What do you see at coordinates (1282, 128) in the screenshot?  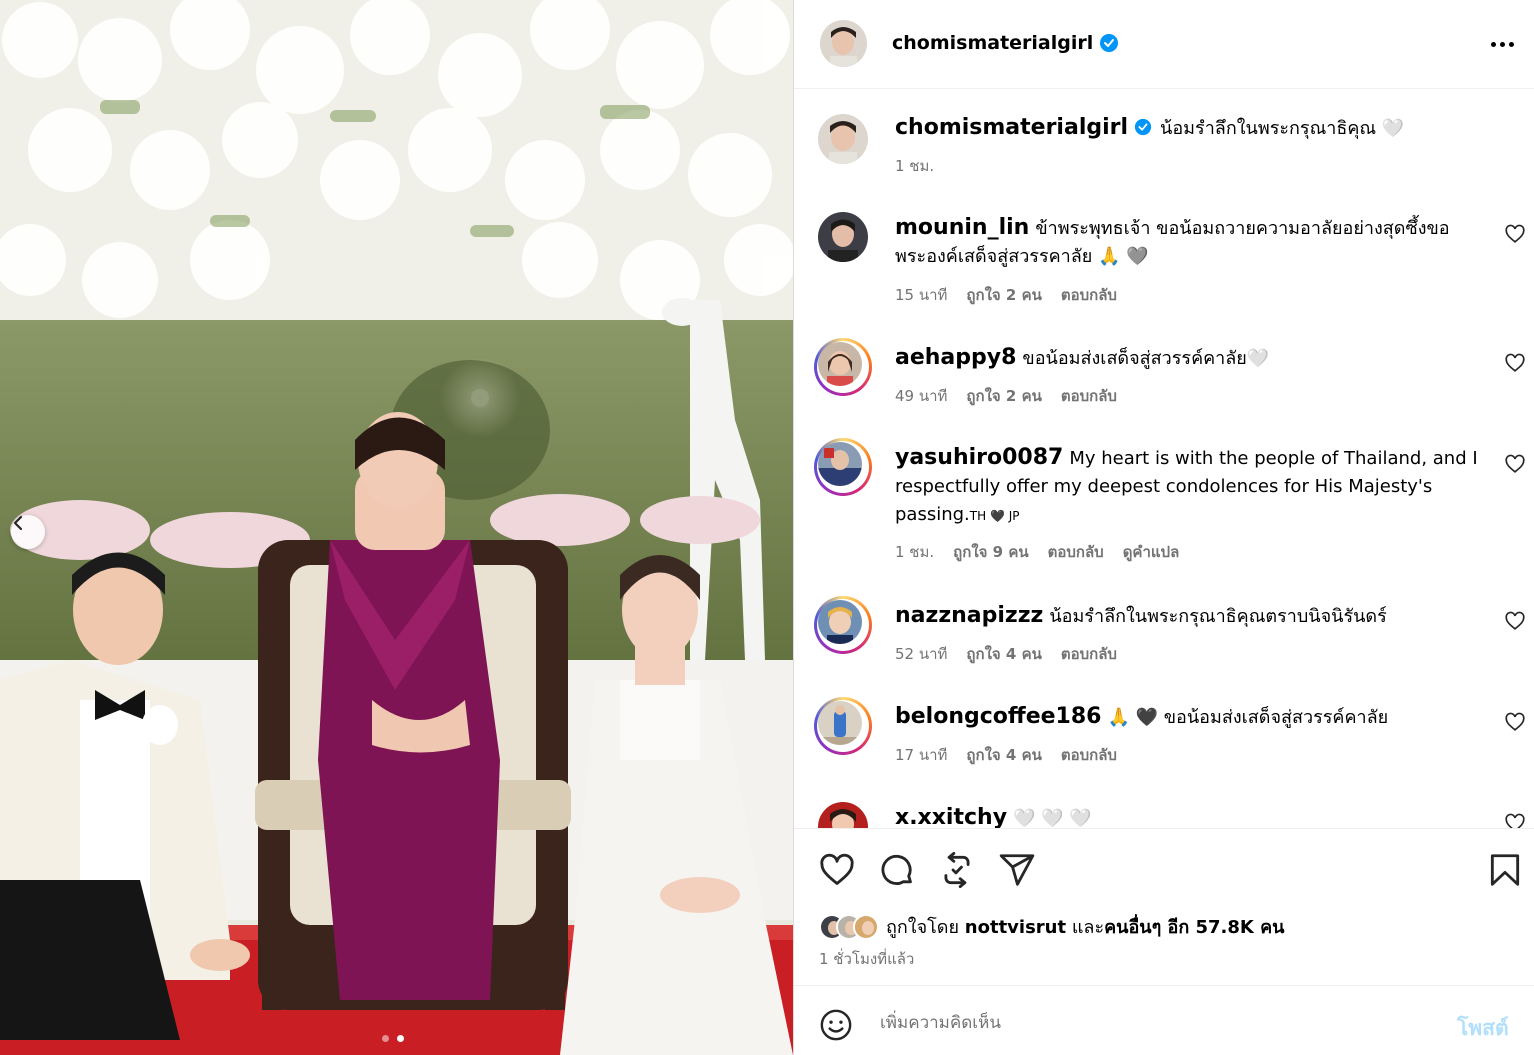 I see `caption-text: น้อมรำลึกในพระกรุณาธิคุณ 🤍` at bounding box center [1282, 128].